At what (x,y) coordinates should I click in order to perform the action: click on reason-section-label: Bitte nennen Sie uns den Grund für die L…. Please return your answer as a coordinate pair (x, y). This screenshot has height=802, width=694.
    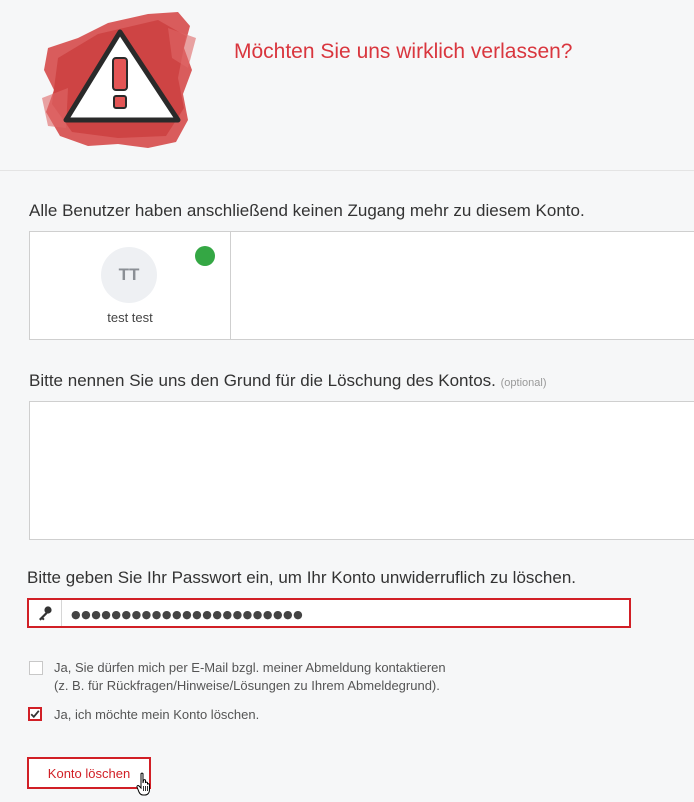
    Looking at the image, I should click on (287, 381).